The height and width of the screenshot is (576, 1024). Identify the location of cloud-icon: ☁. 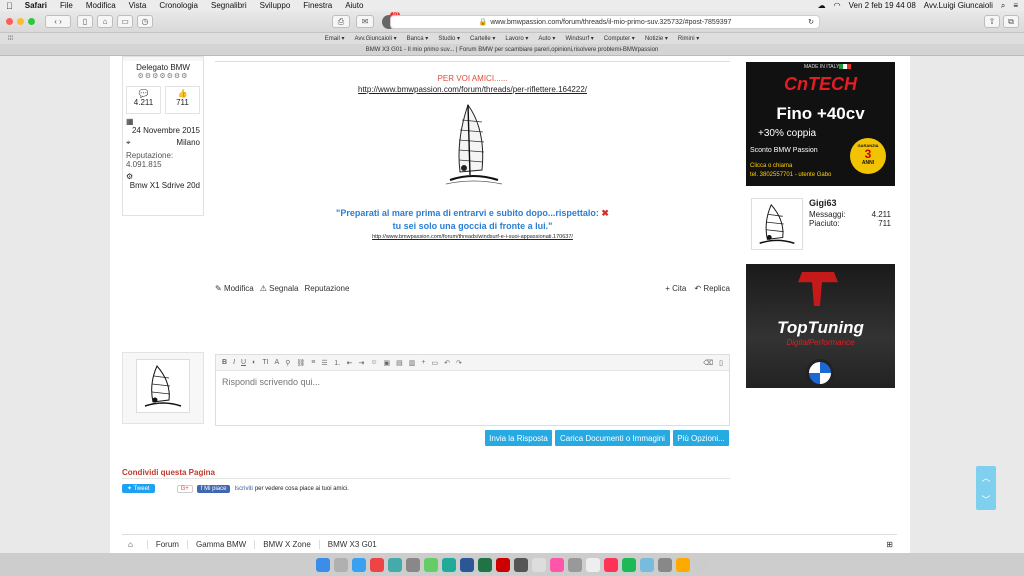
(822, 5).